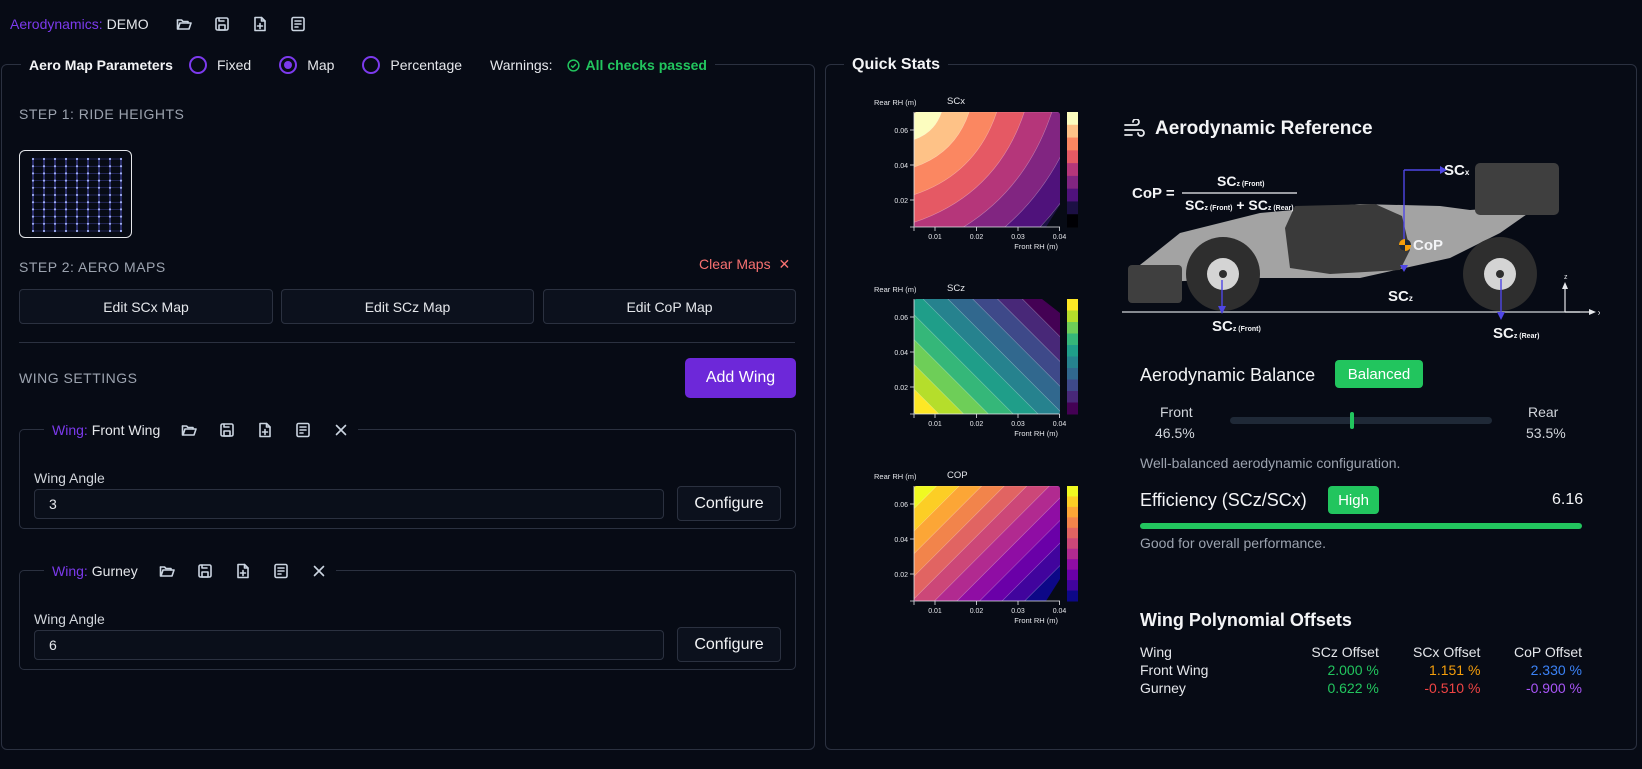 The height and width of the screenshot is (769, 1642). I want to click on front-value: 46.5%, so click(1175, 433).